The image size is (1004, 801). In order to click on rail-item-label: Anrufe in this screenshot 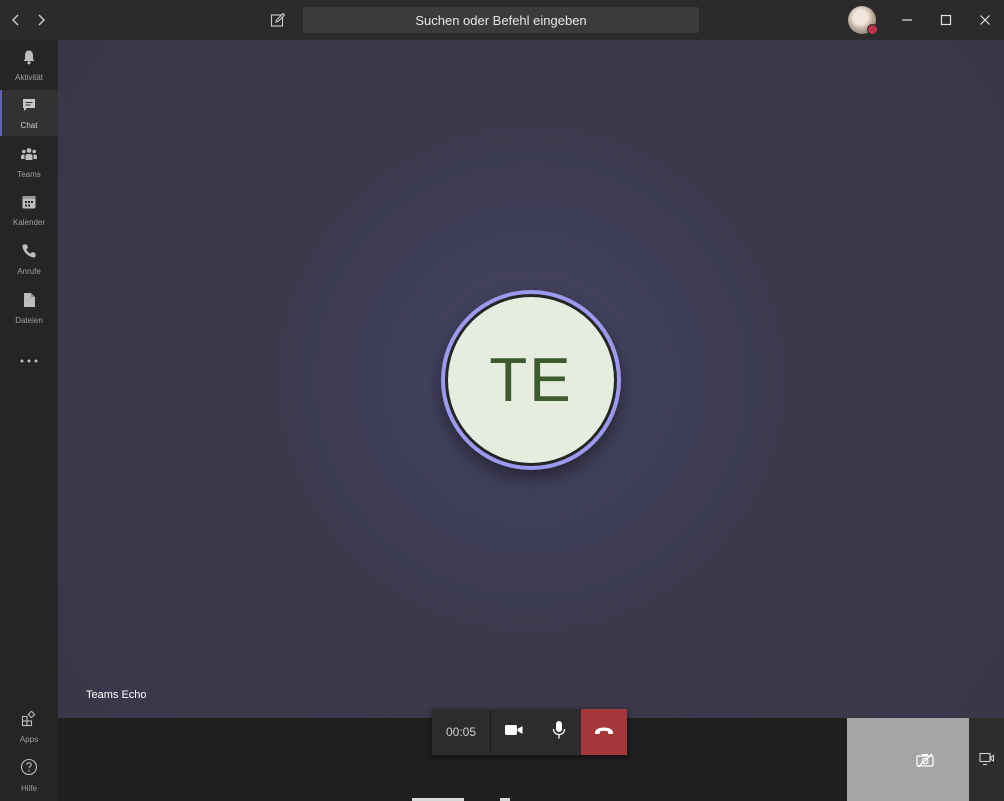, I will do `click(29, 271)`.